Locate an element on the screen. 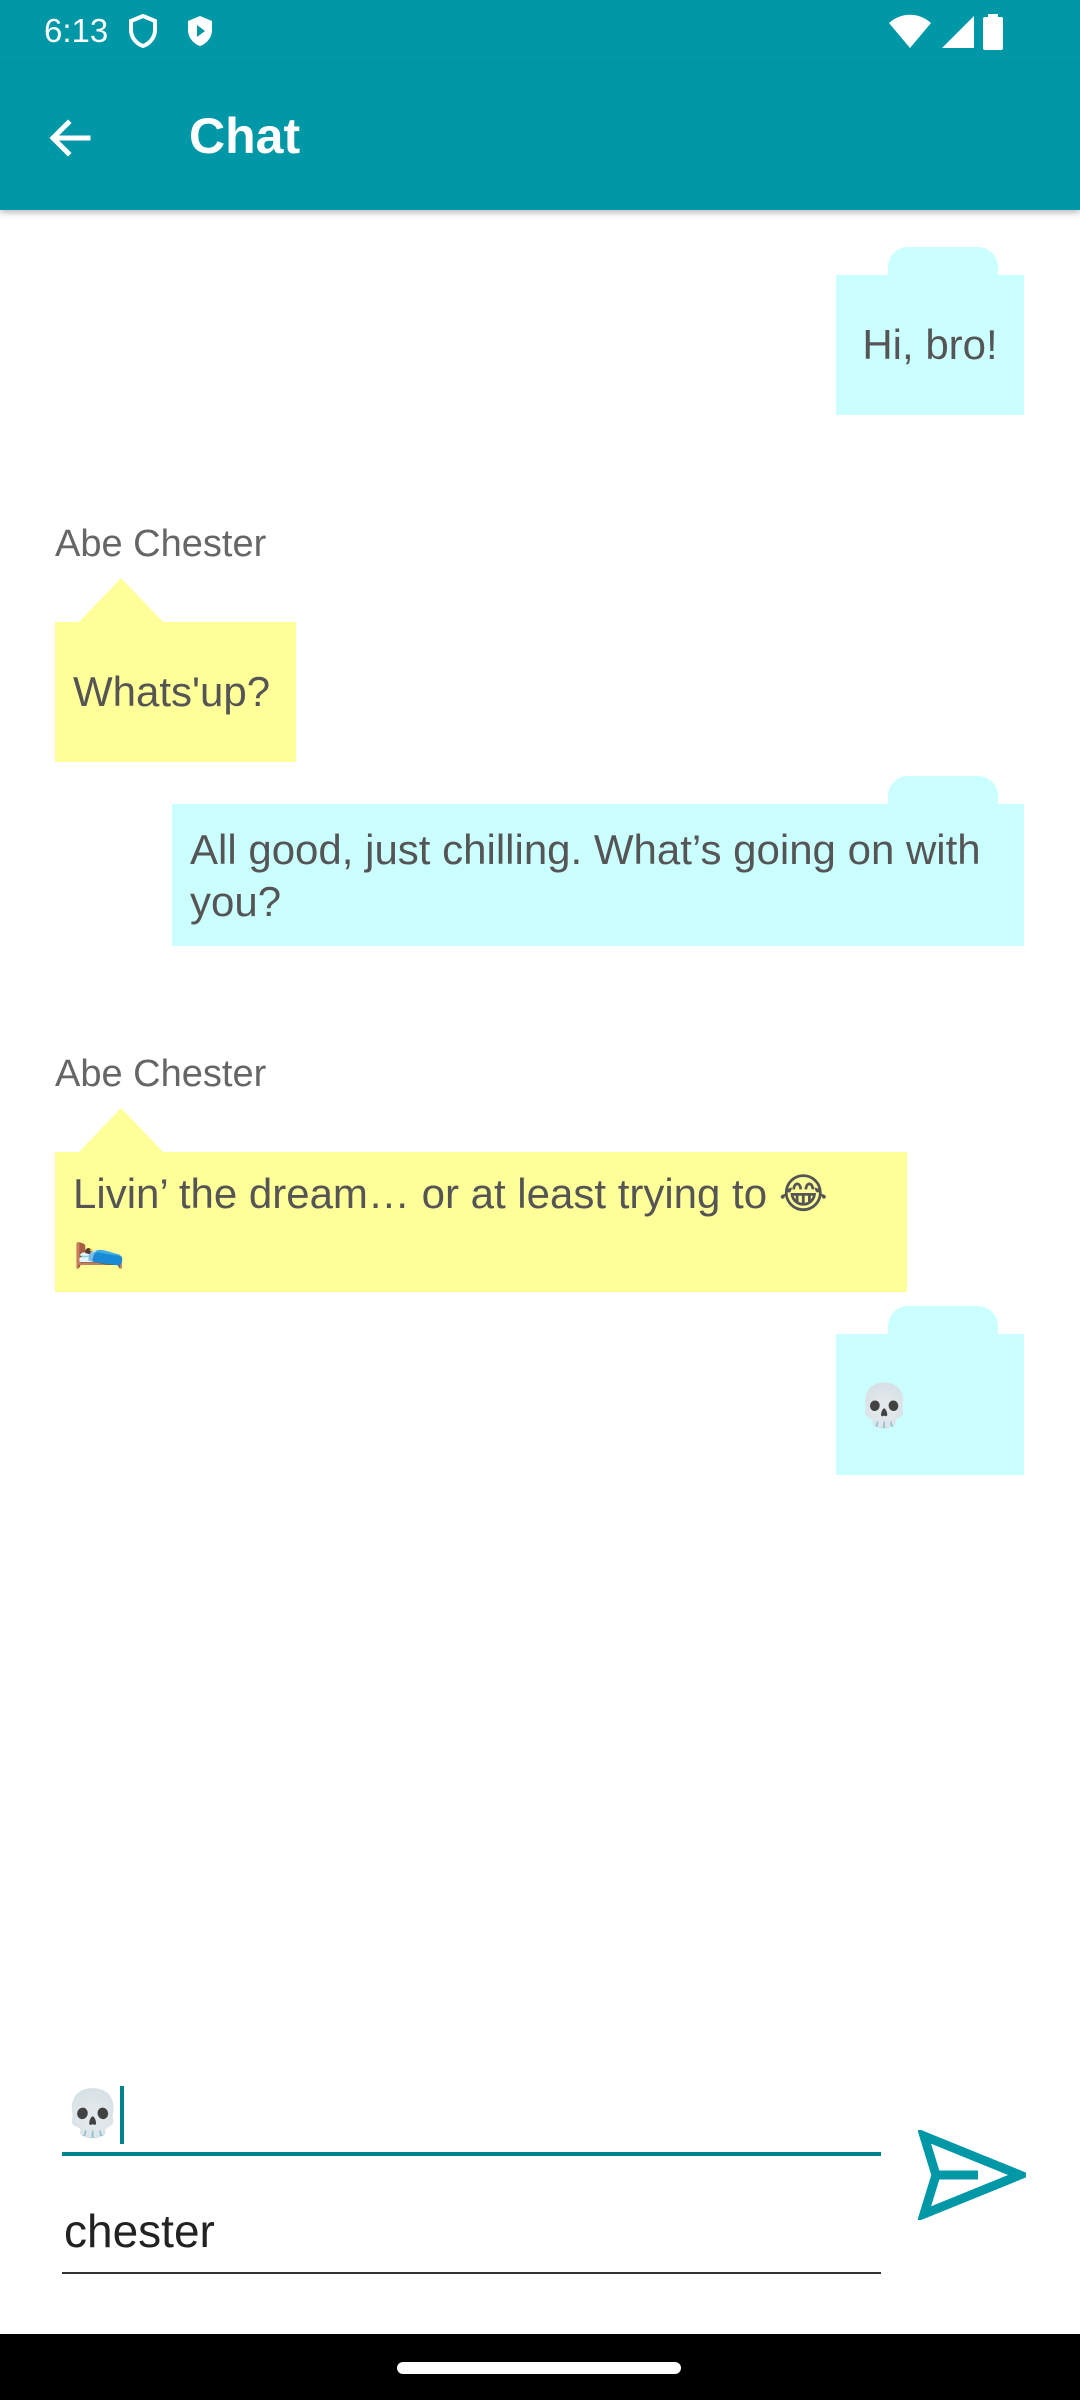 Image resolution: width=1080 pixels, height=2400 pixels. message-text: Whats'up? is located at coordinates (172, 691).